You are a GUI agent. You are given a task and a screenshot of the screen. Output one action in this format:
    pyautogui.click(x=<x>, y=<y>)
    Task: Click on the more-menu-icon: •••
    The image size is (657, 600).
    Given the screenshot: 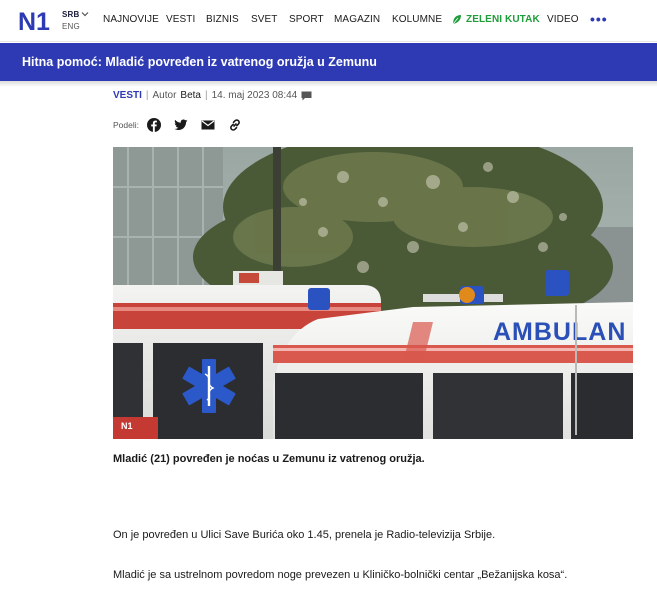 What is the action you would take?
    pyautogui.click(x=599, y=19)
    